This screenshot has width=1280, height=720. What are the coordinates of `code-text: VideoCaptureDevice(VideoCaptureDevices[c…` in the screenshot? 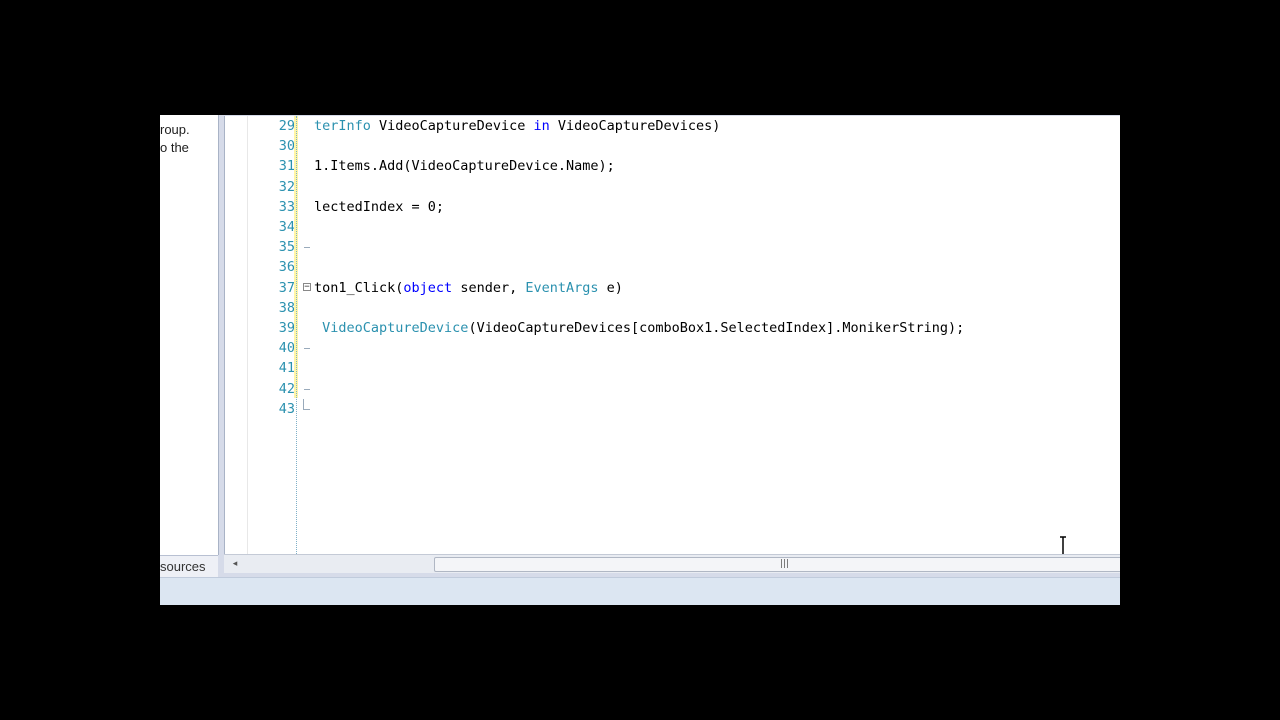 It's located at (639, 328).